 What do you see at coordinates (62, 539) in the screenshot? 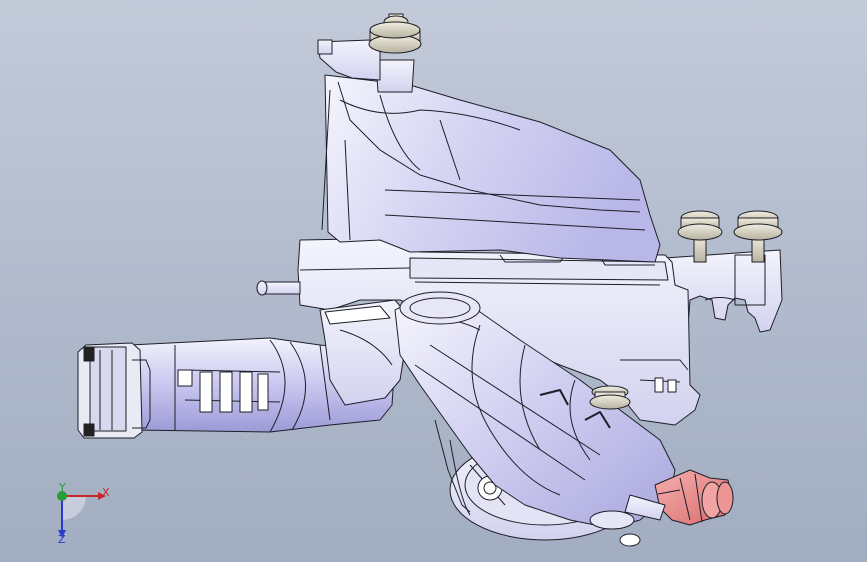
I see `axis-z-label: Z` at bounding box center [62, 539].